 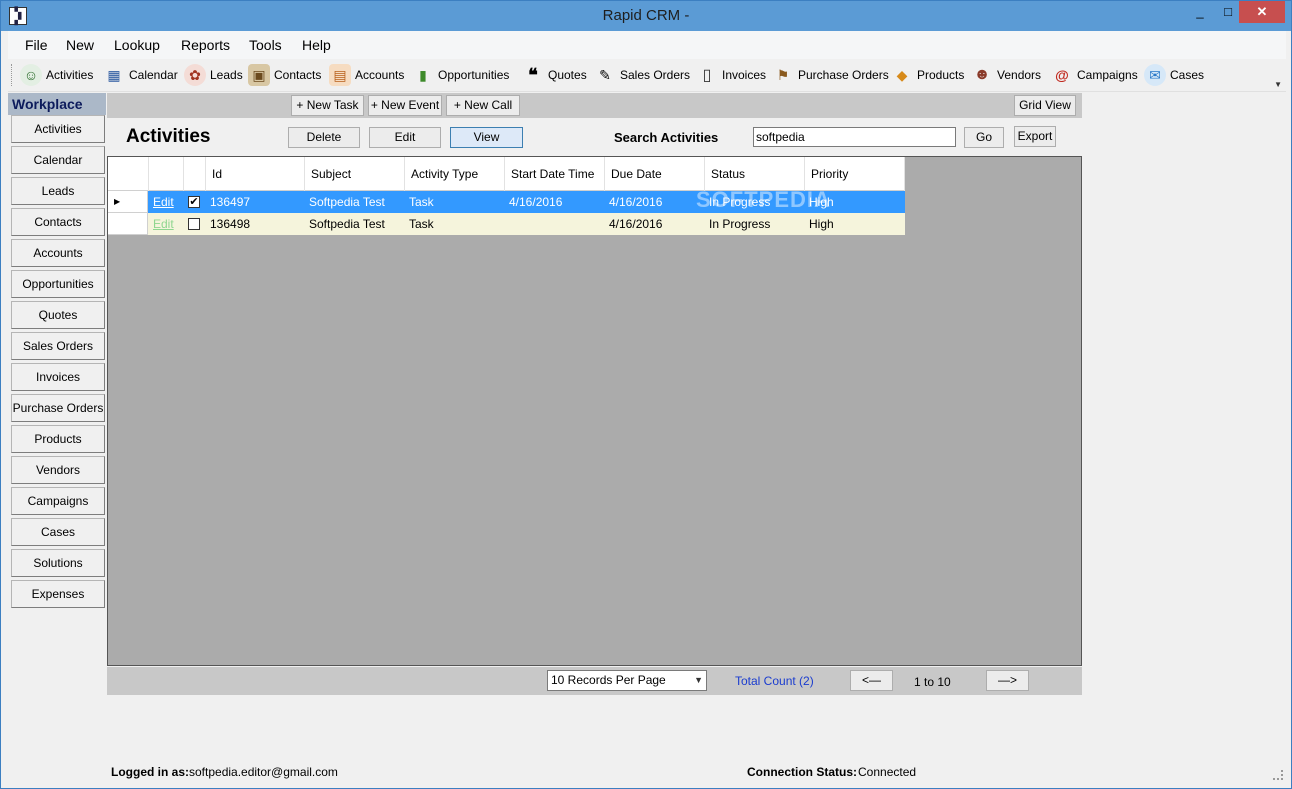 I want to click on toolbar-cases: ✉ Cases, so click(x=1174, y=75).